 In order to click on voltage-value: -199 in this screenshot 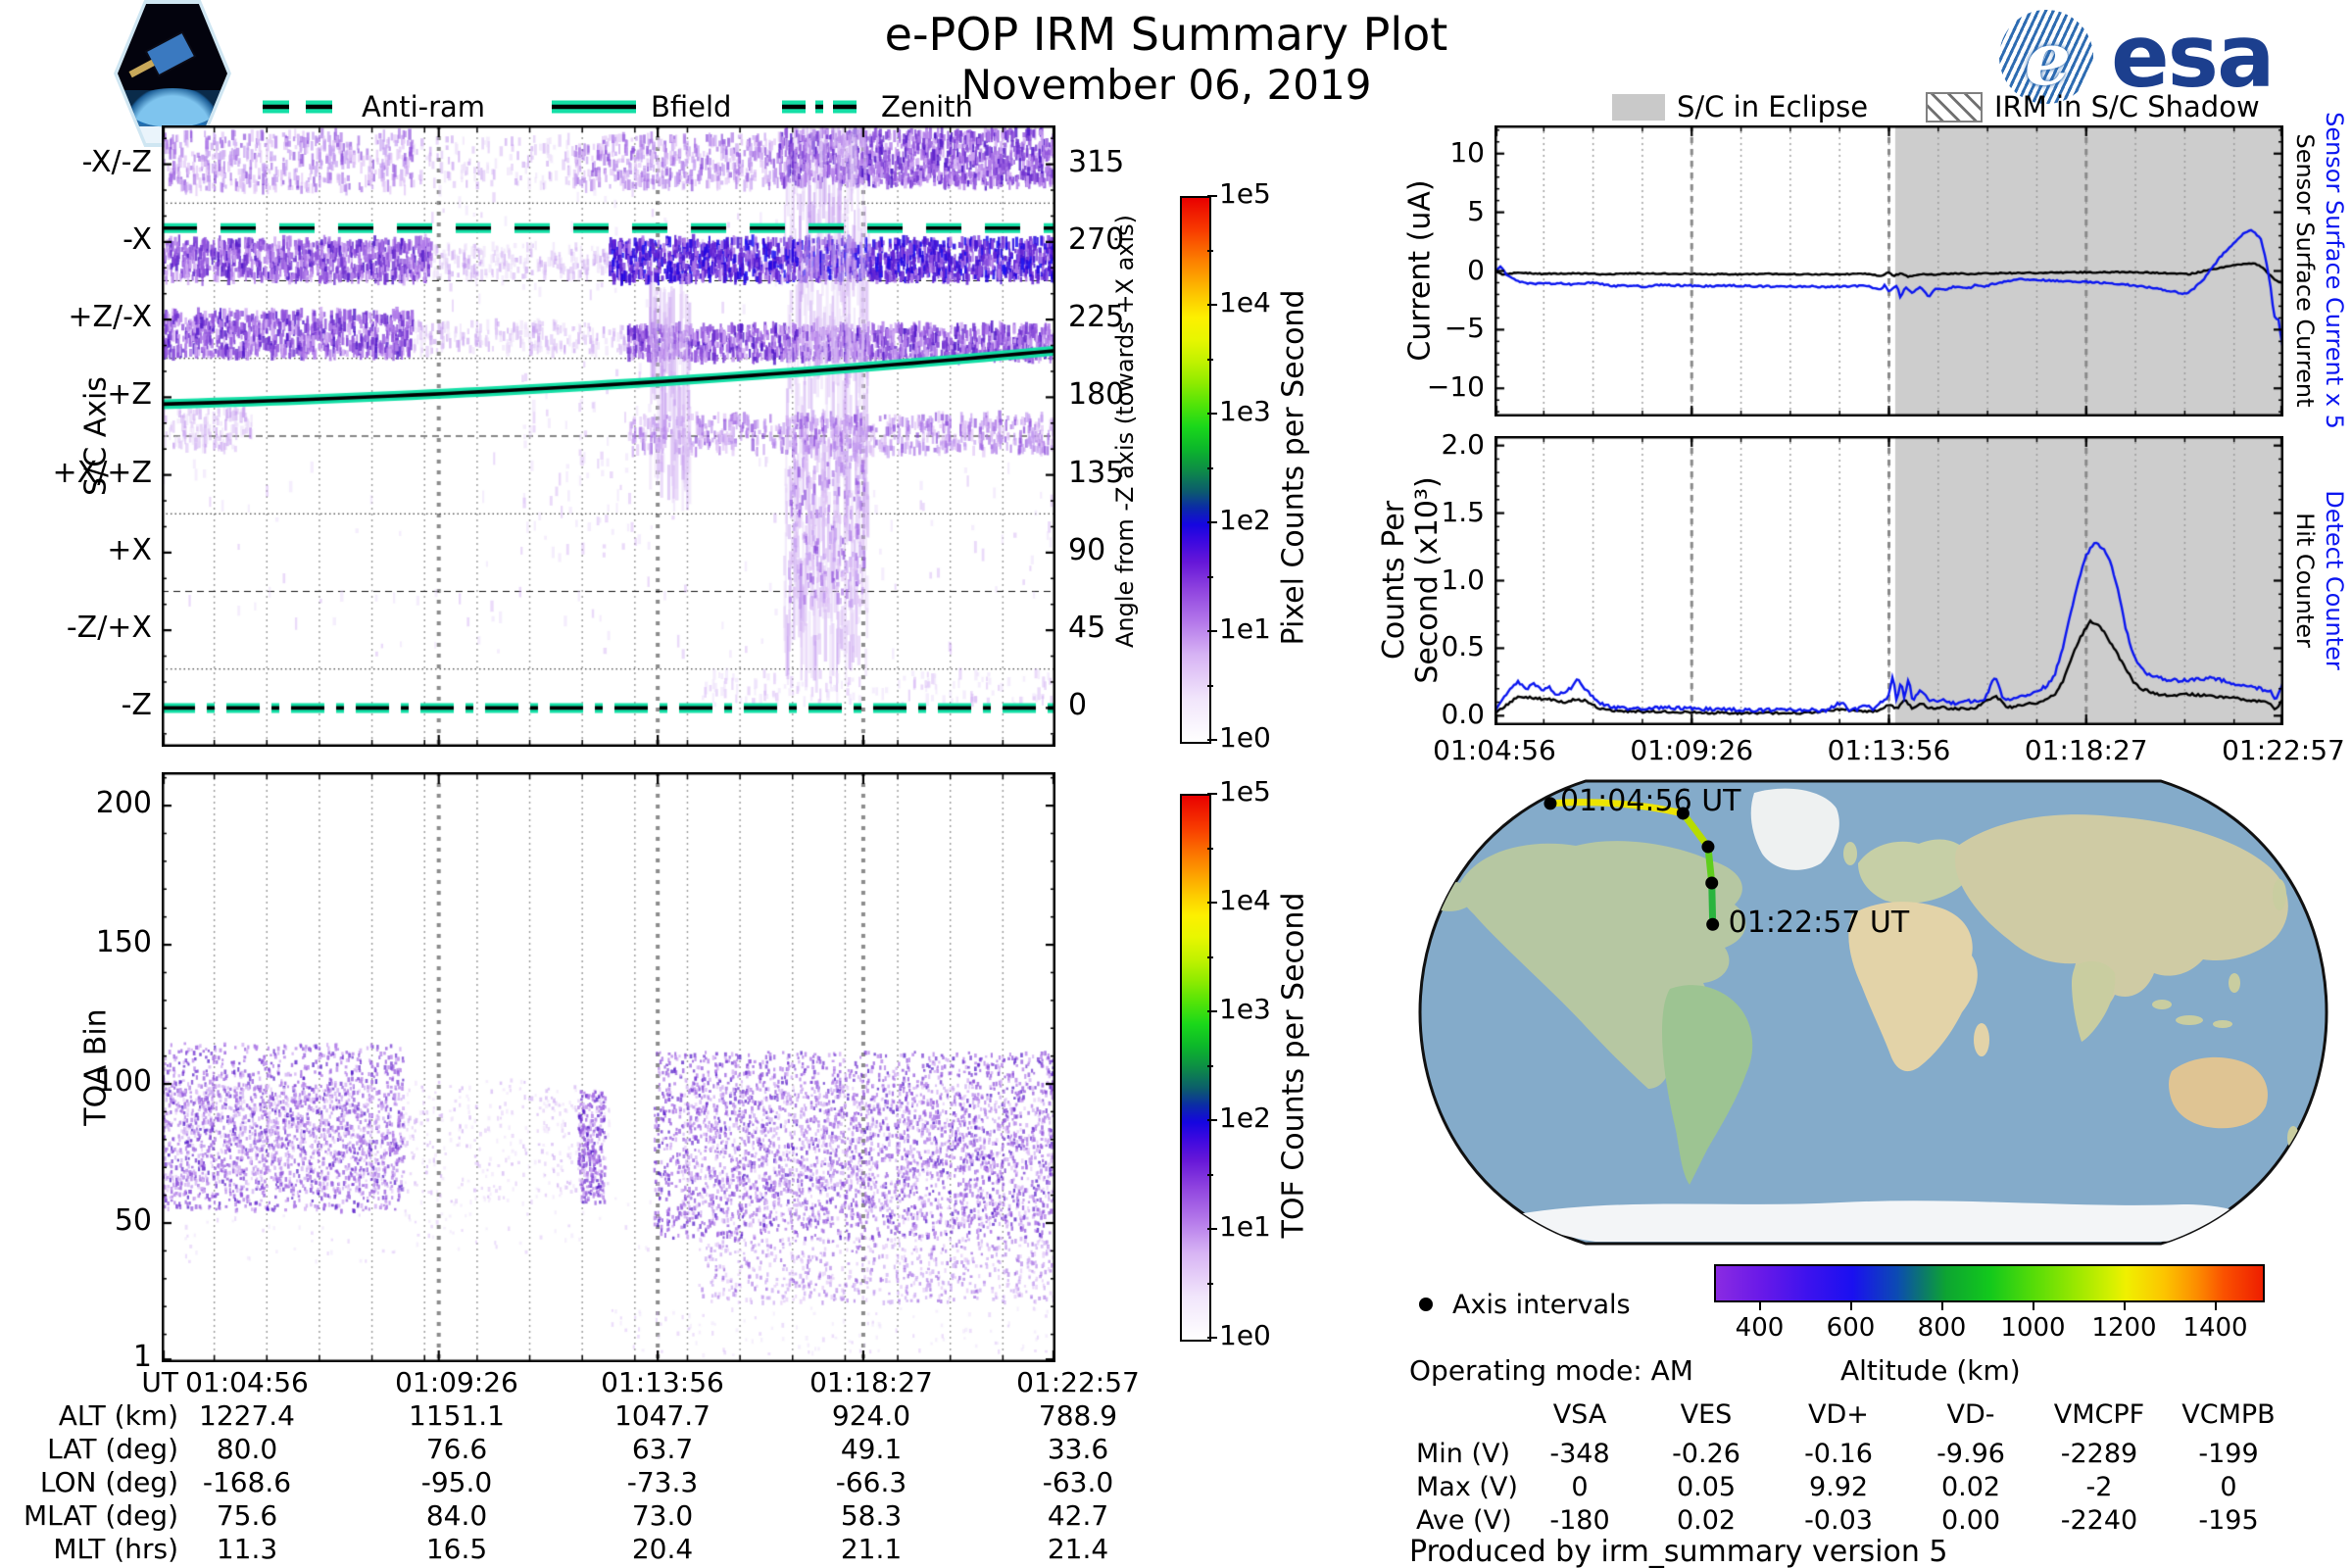, I will do `click(2228, 1454)`.